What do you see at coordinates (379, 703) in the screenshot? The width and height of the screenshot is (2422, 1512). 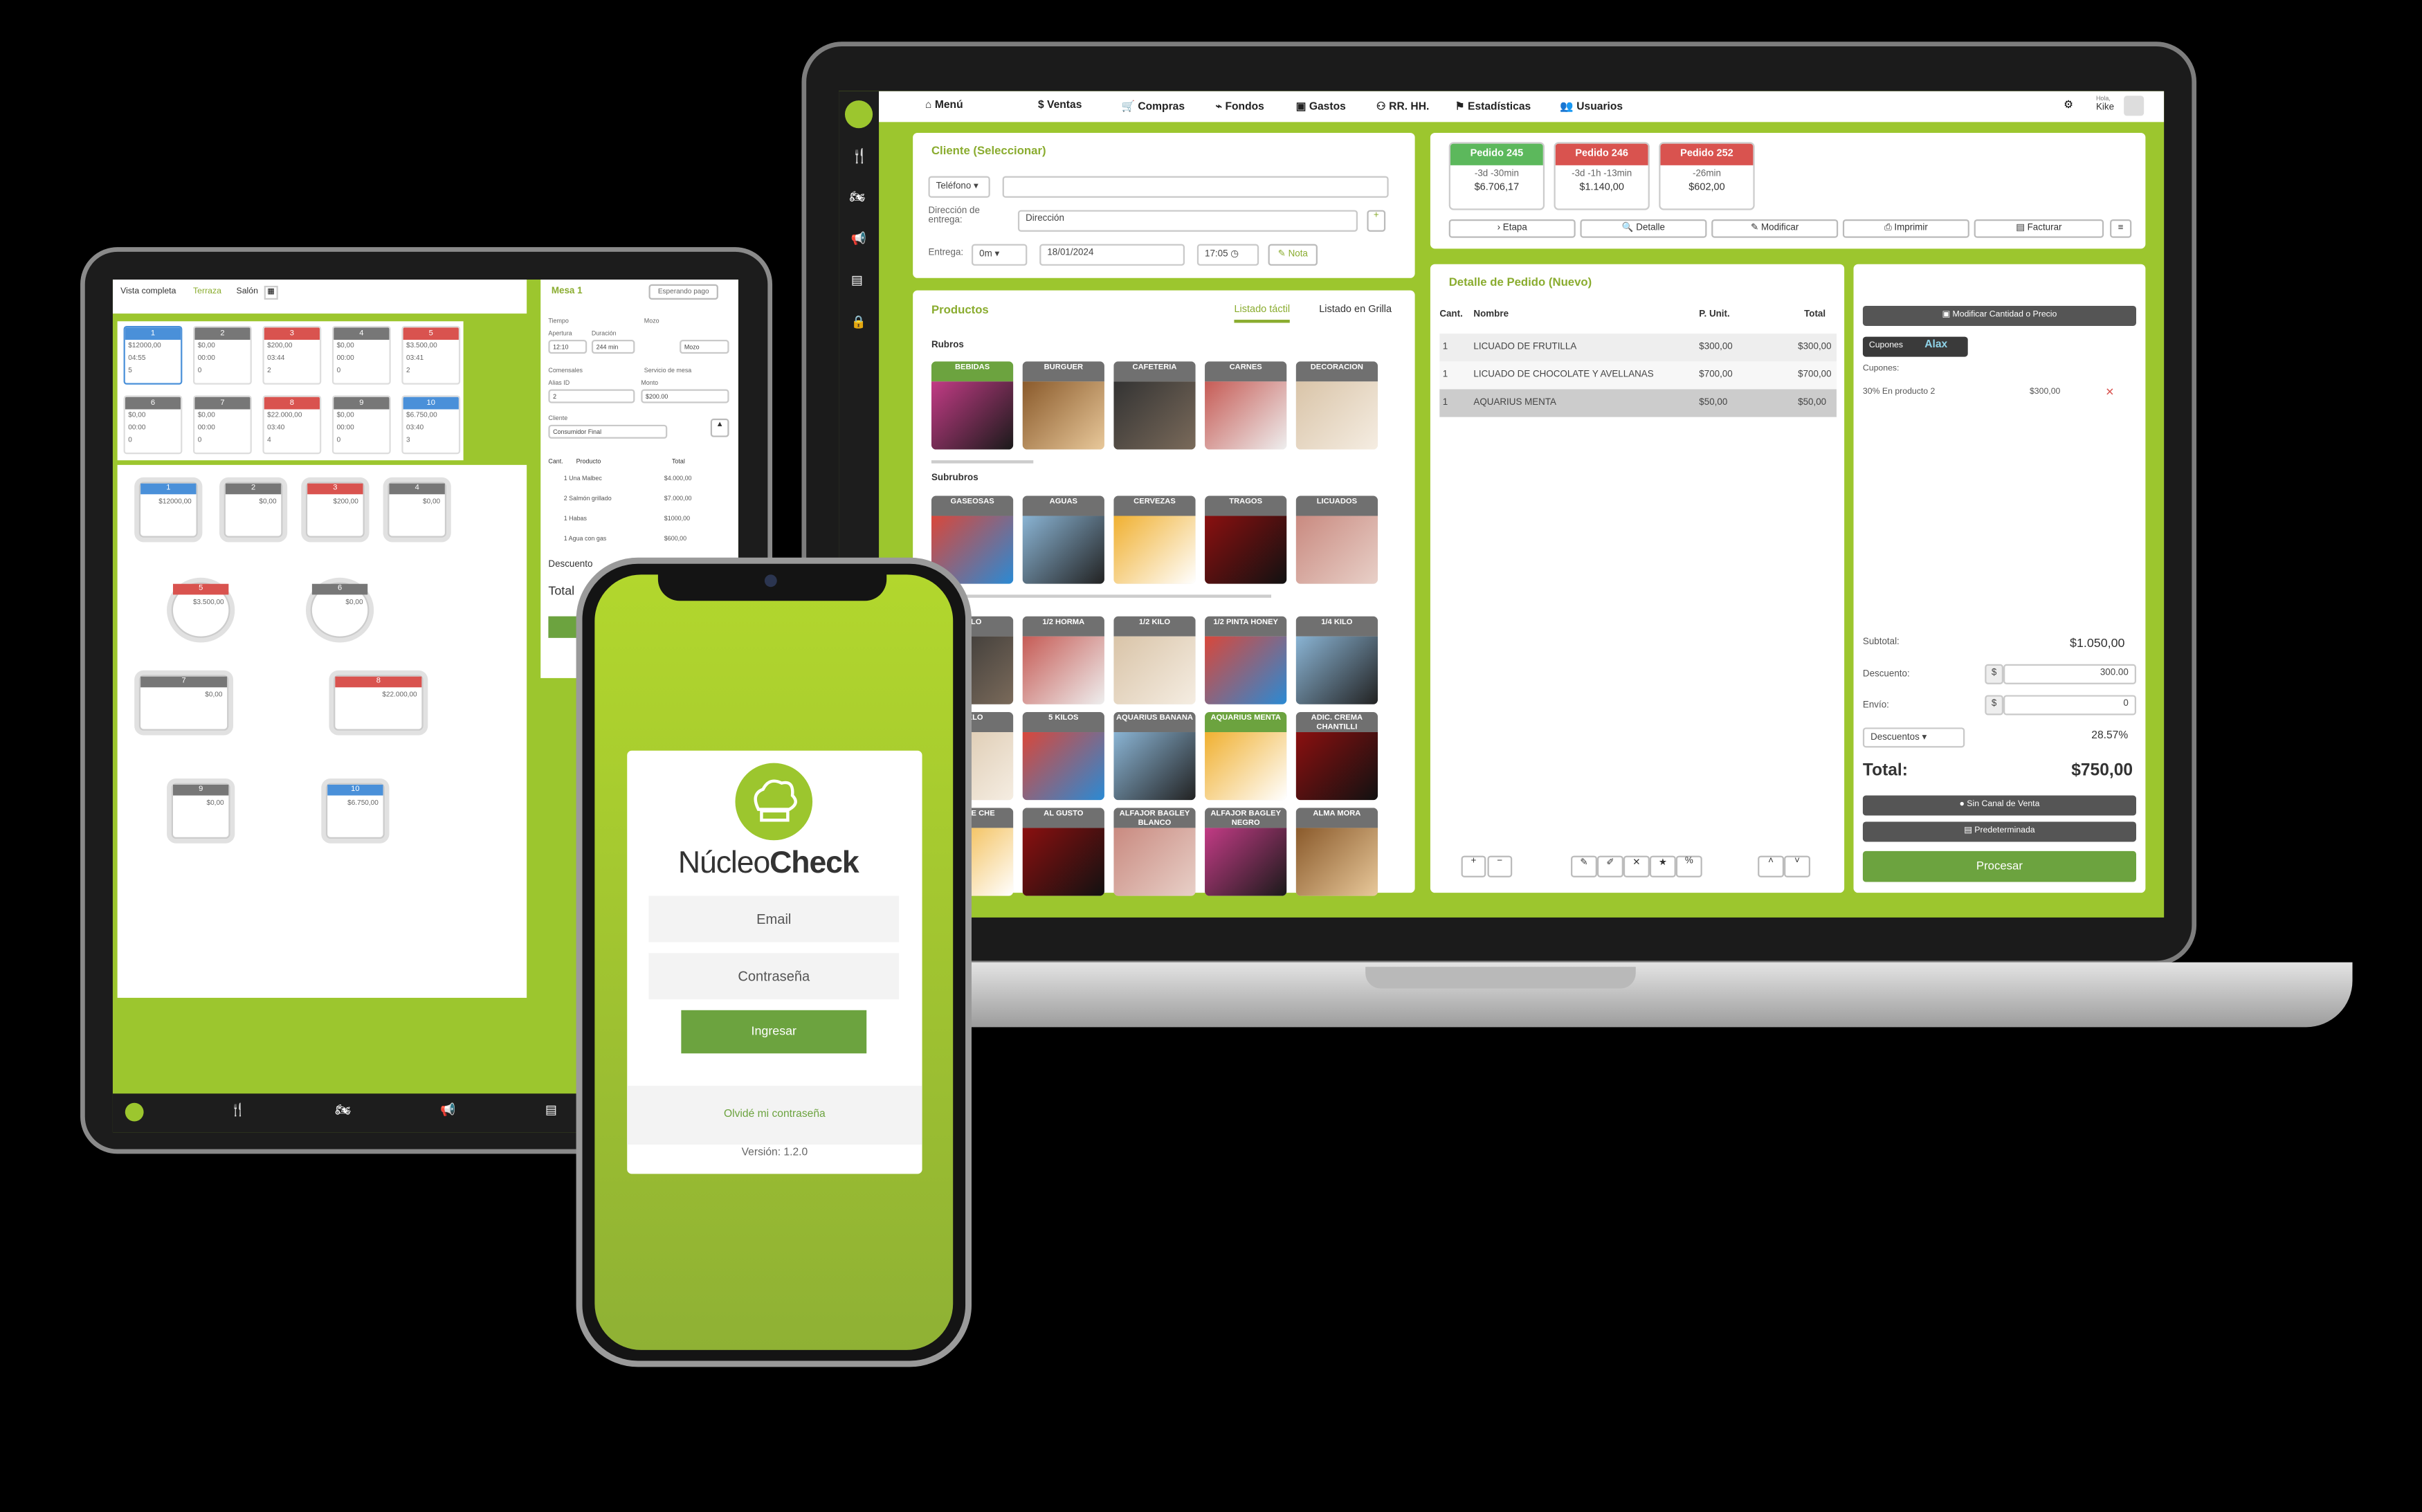 I see `floor-table: 8 $22.000,00` at bounding box center [379, 703].